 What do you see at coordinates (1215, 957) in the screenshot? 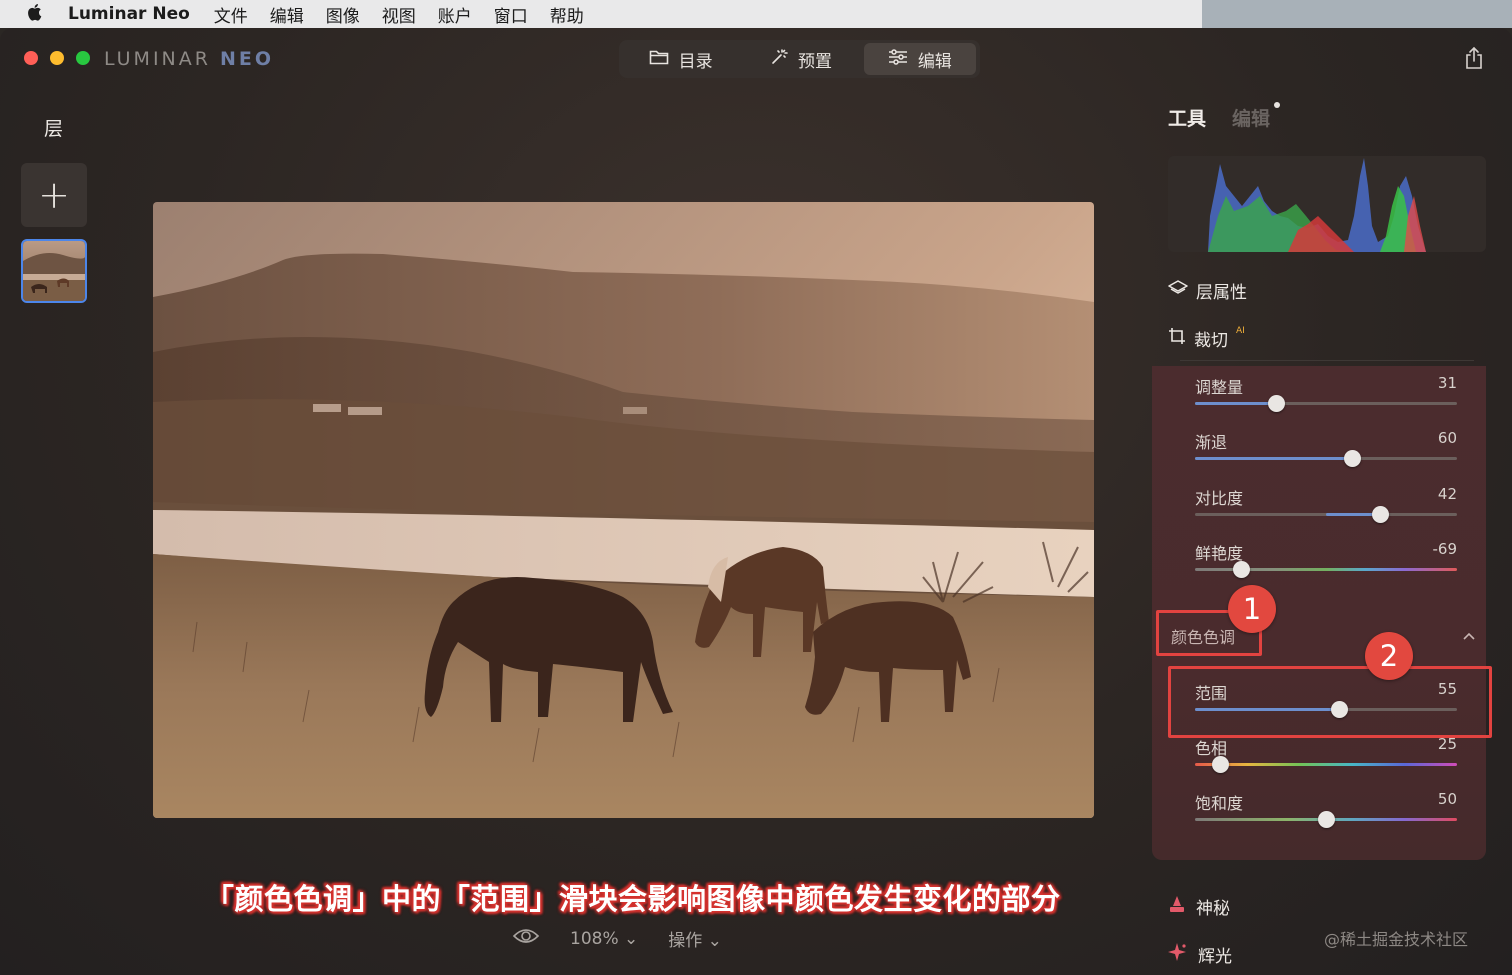
I see `tool-glow-label: 辉光` at bounding box center [1215, 957].